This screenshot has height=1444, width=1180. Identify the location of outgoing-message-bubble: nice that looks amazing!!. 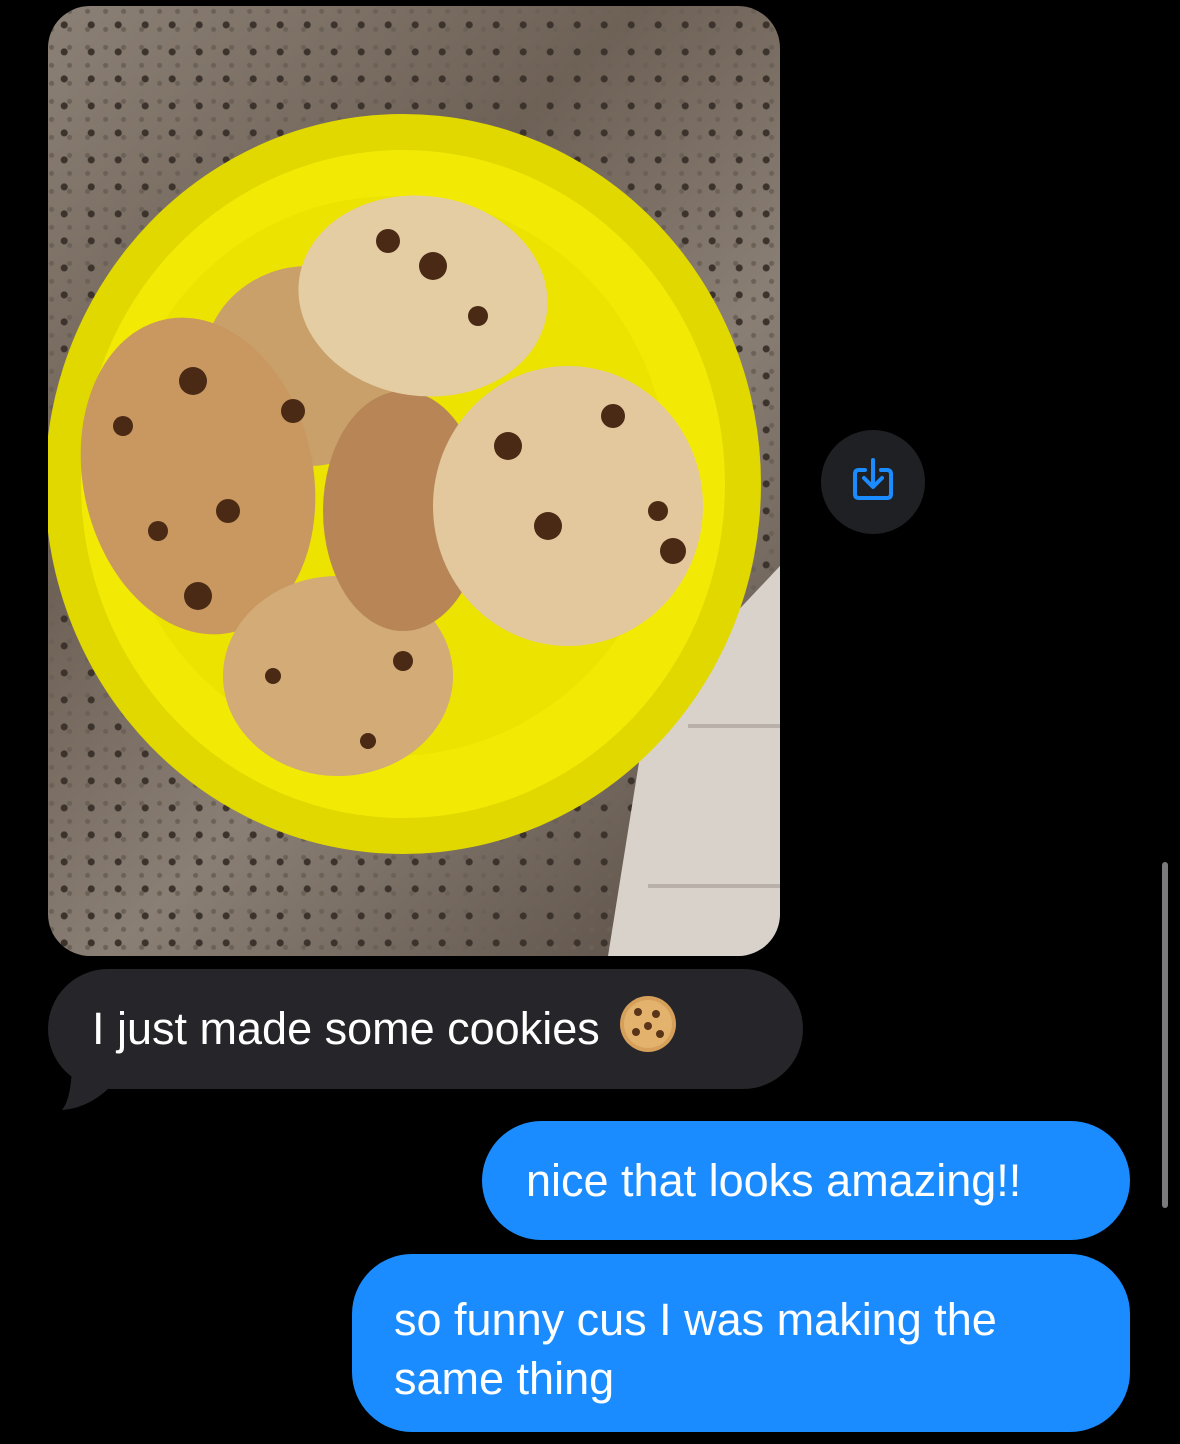
(806, 1180).